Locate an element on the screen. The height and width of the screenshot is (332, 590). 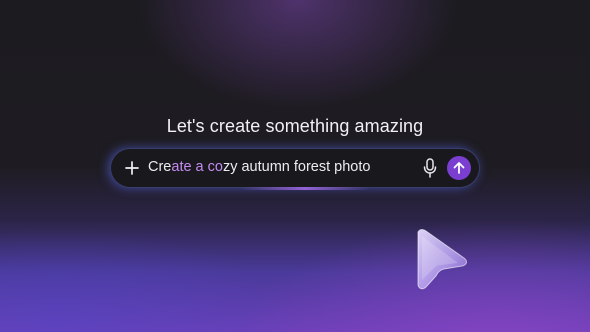
add-button is located at coordinates (132, 168).